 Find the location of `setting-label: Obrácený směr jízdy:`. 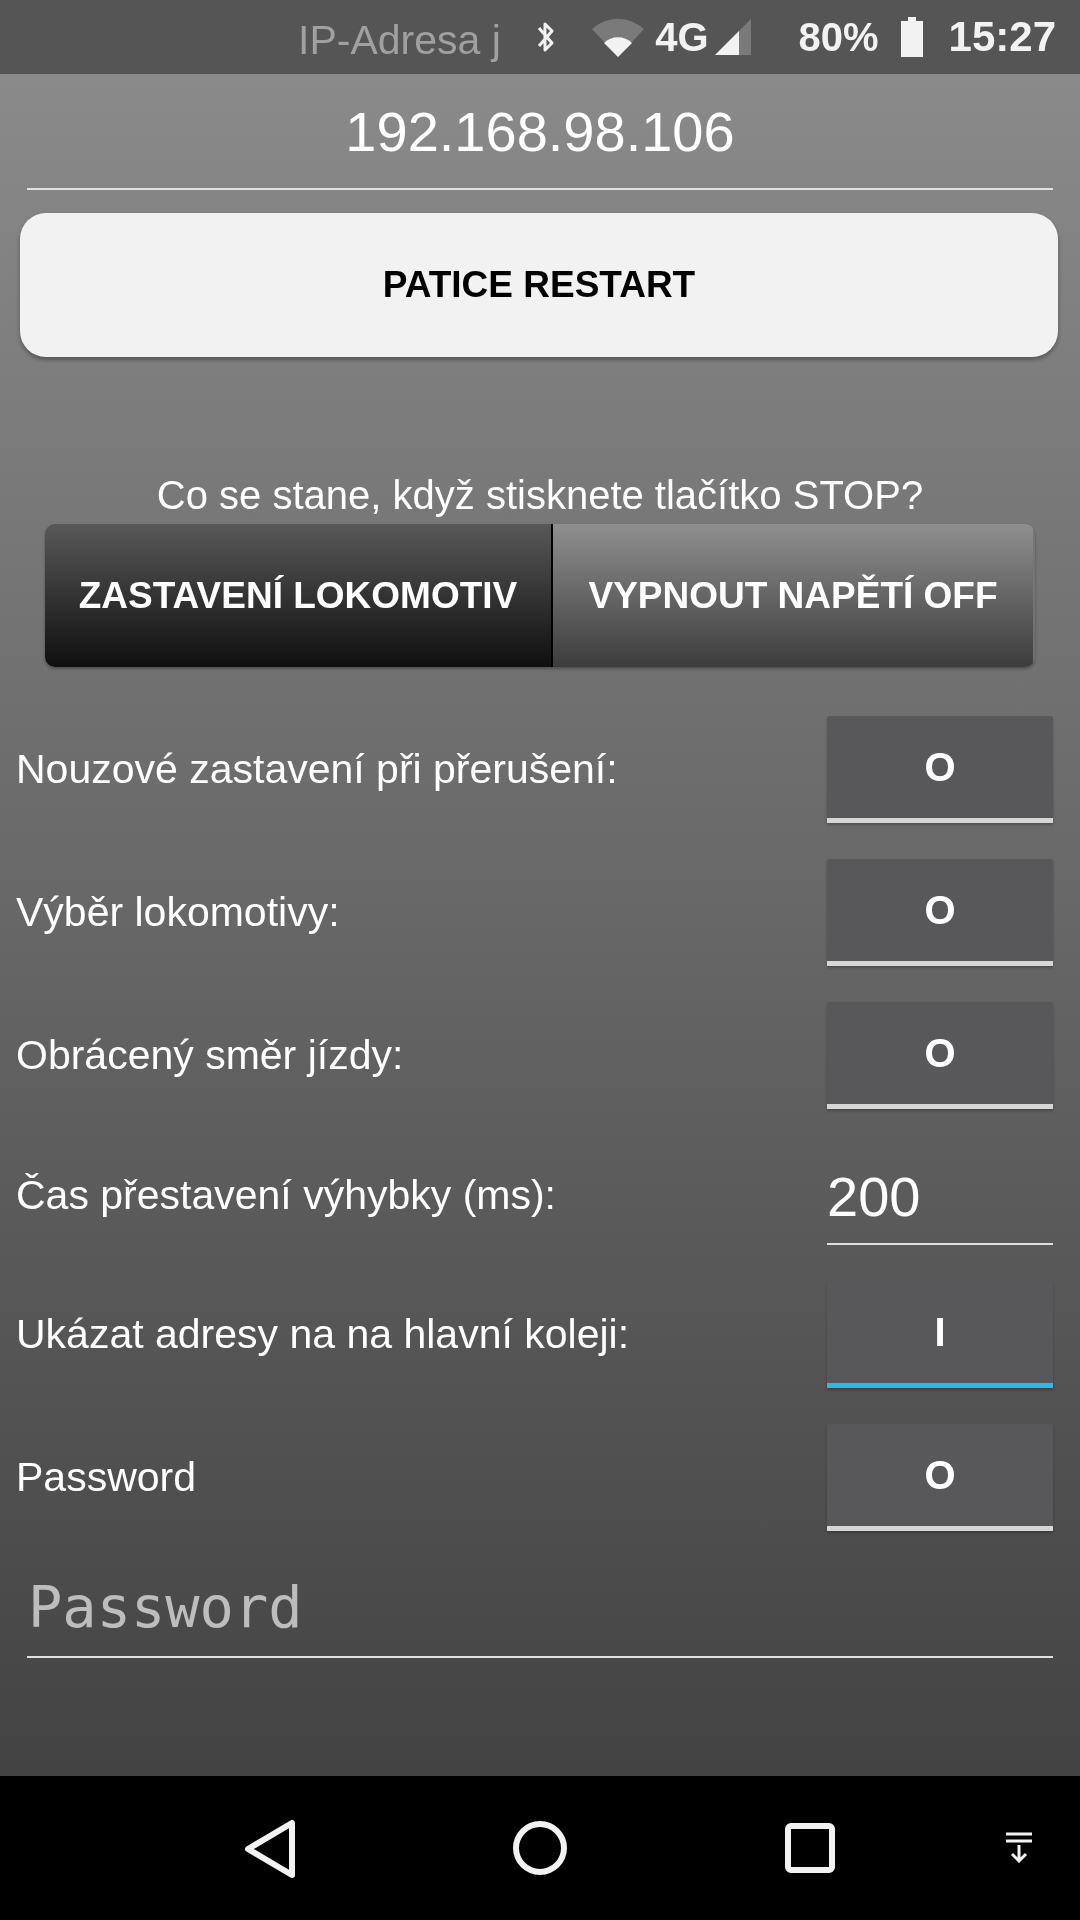

setting-label: Obrácený směr jízdy: is located at coordinates (210, 1055).